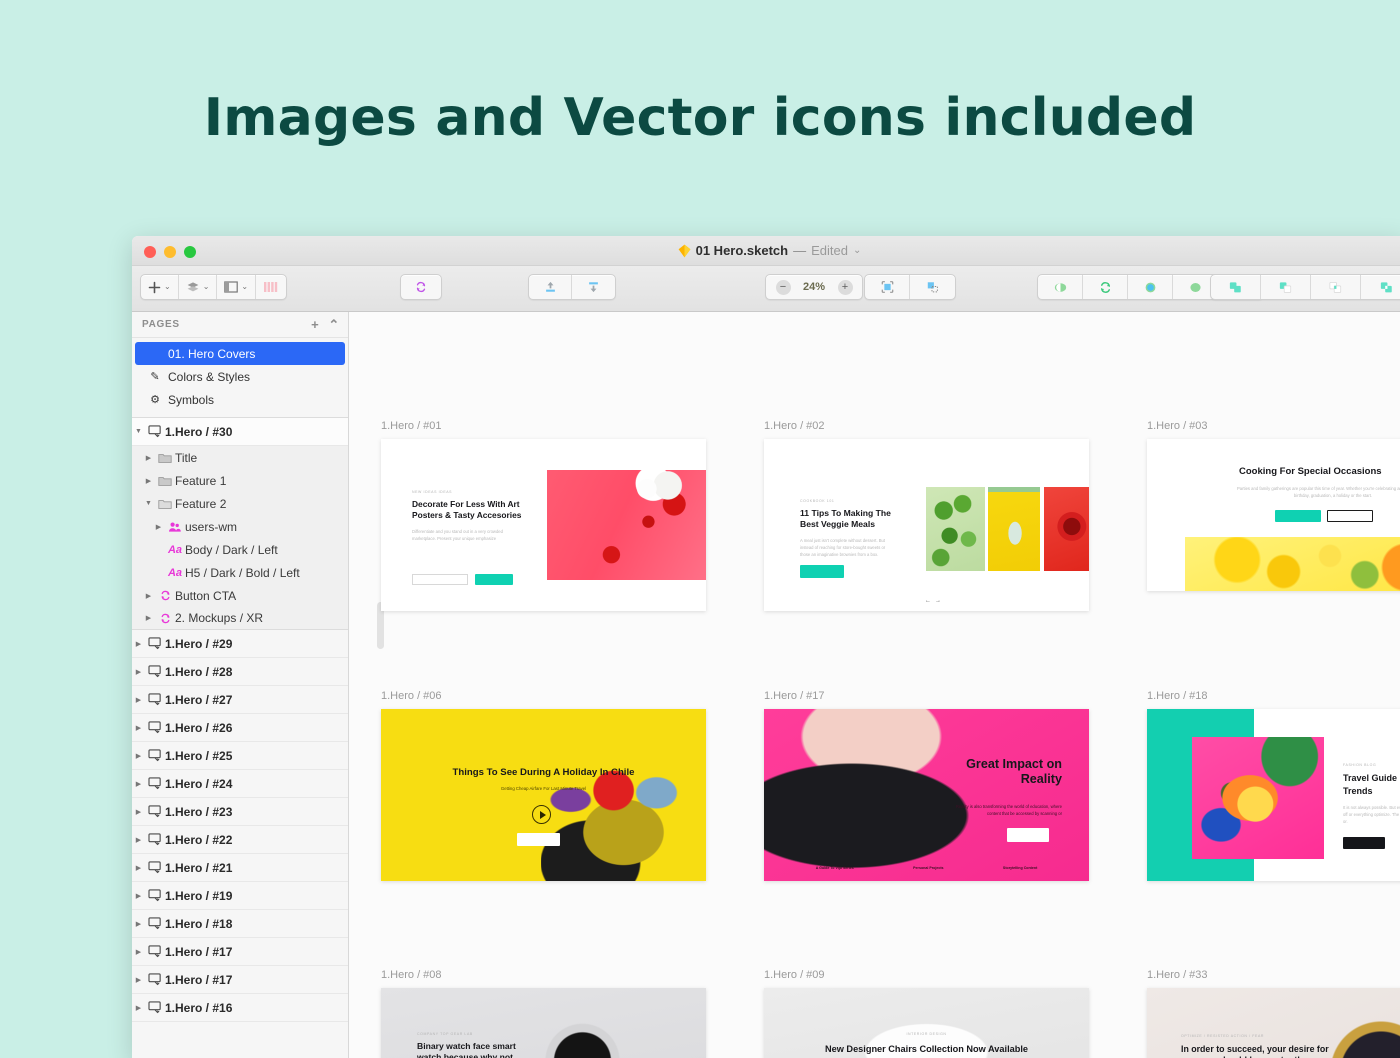 Image resolution: width=1400 pixels, height=1058 pixels. I want to click on boolean-difference-button, so click(1380, 287).